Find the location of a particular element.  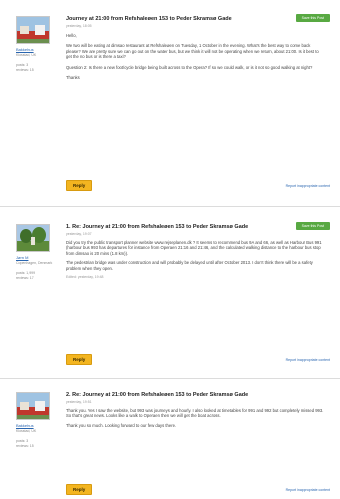

author-name-link: Jørn M is located at coordinates (38, 257).